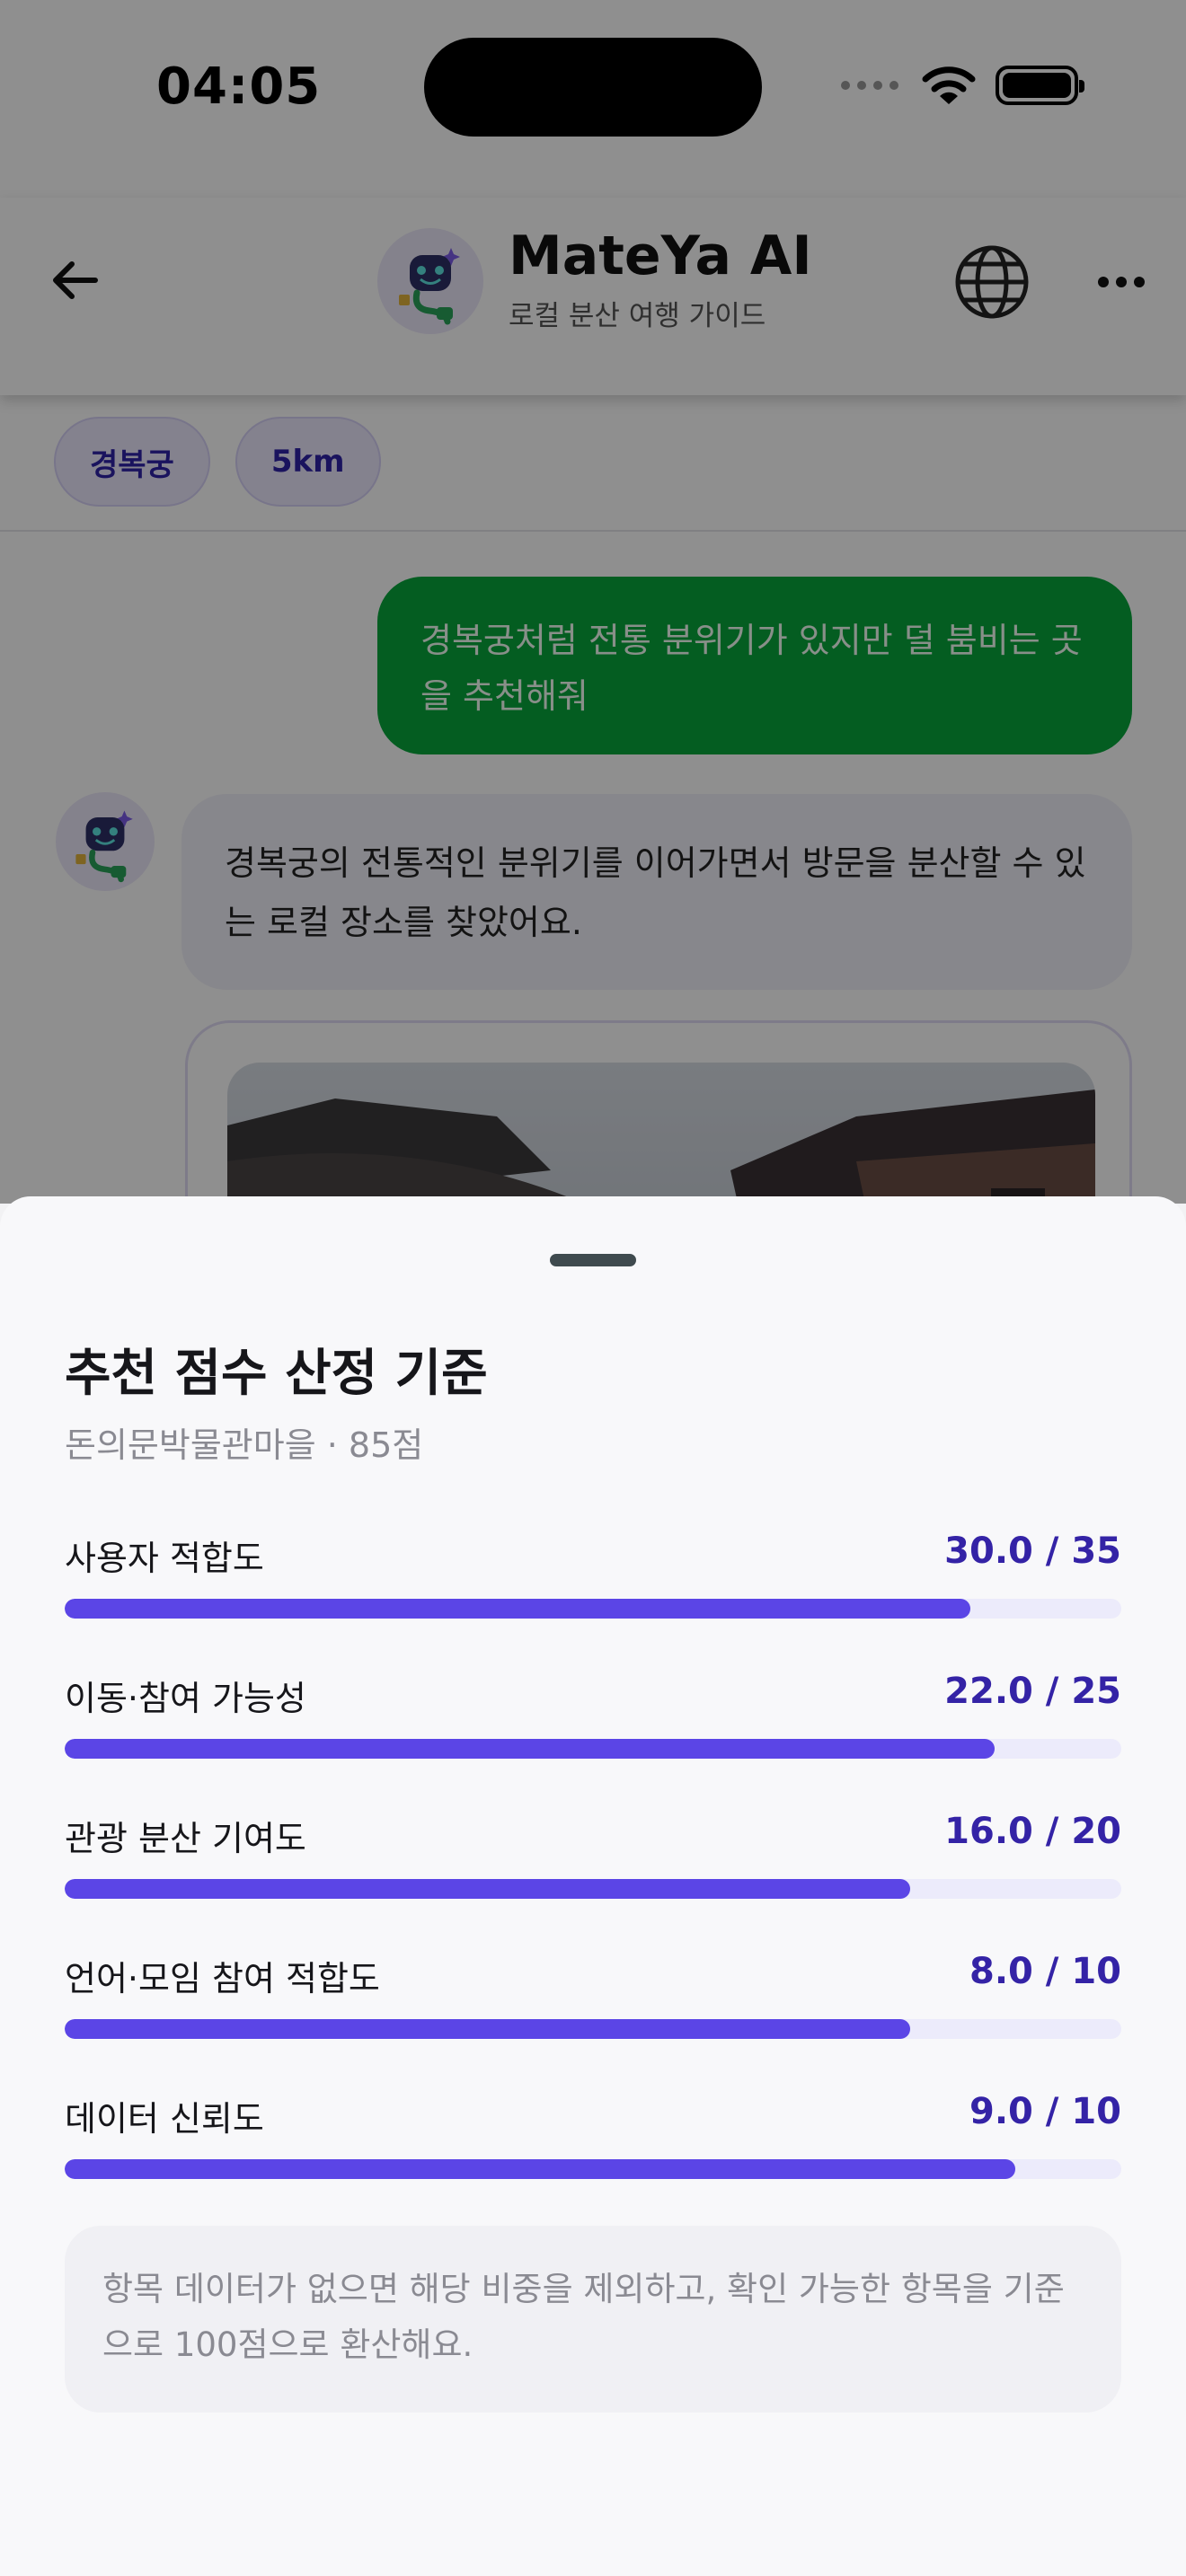  I want to click on criterion-score: 9.0 / 10, so click(1045, 2111).